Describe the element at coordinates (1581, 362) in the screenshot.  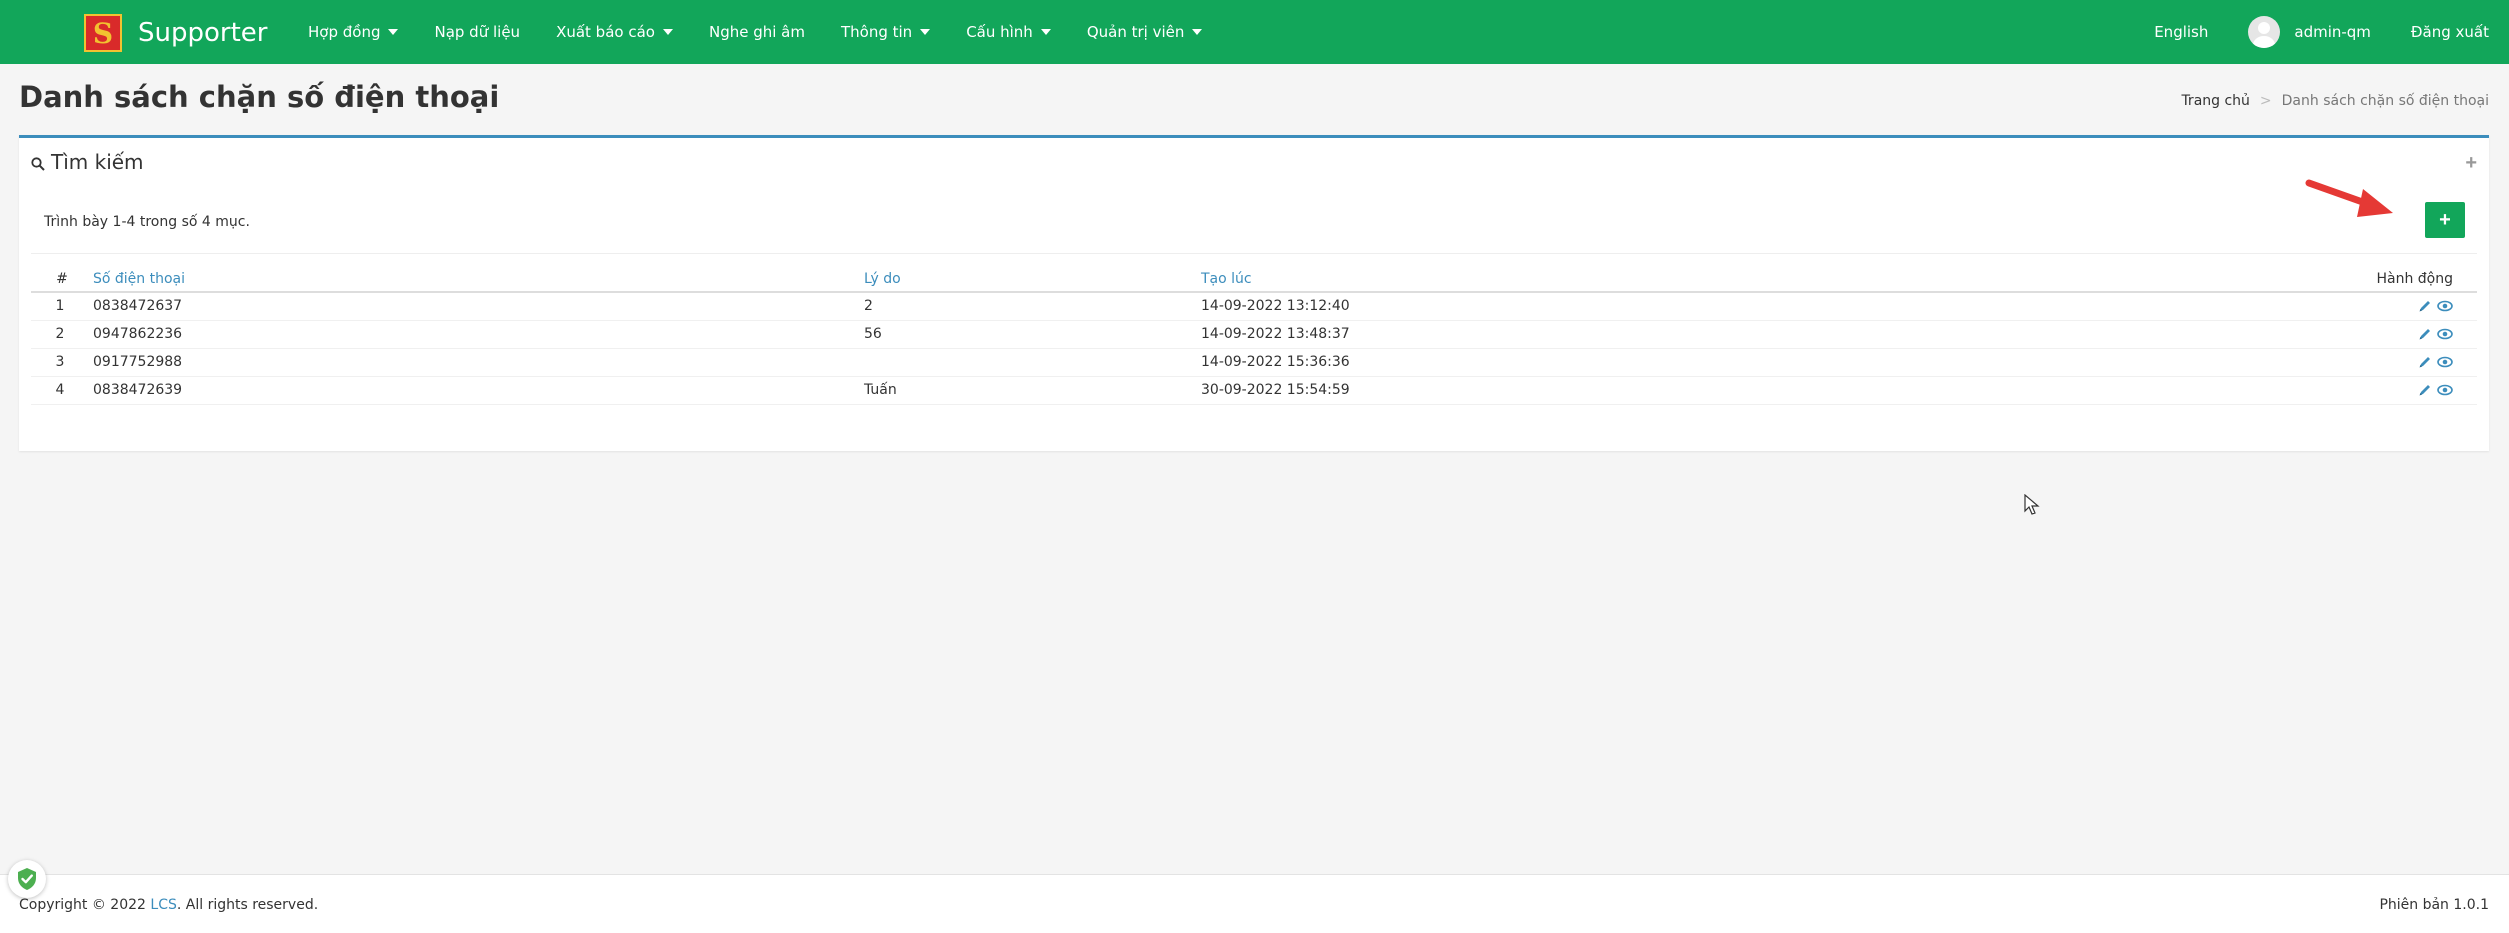
I see `cell-created: 14-09-2022 15:36:36` at that location.